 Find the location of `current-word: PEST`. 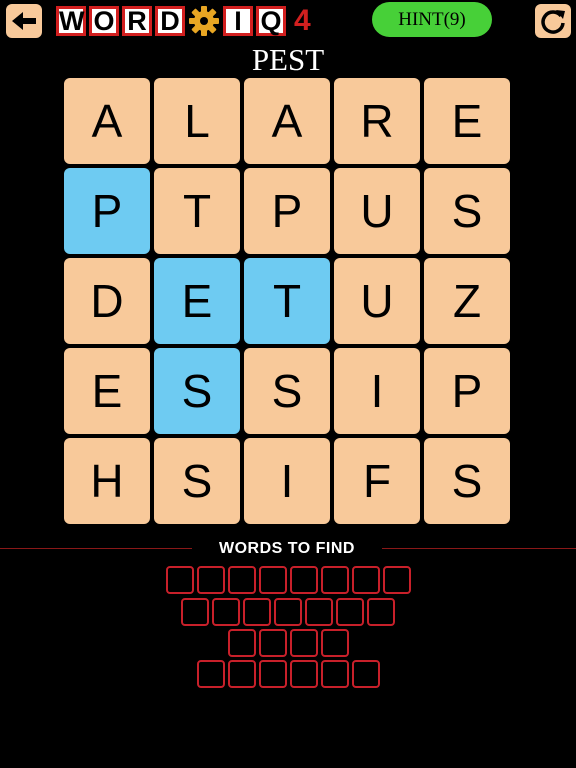

current-word: PEST is located at coordinates (288, 59).